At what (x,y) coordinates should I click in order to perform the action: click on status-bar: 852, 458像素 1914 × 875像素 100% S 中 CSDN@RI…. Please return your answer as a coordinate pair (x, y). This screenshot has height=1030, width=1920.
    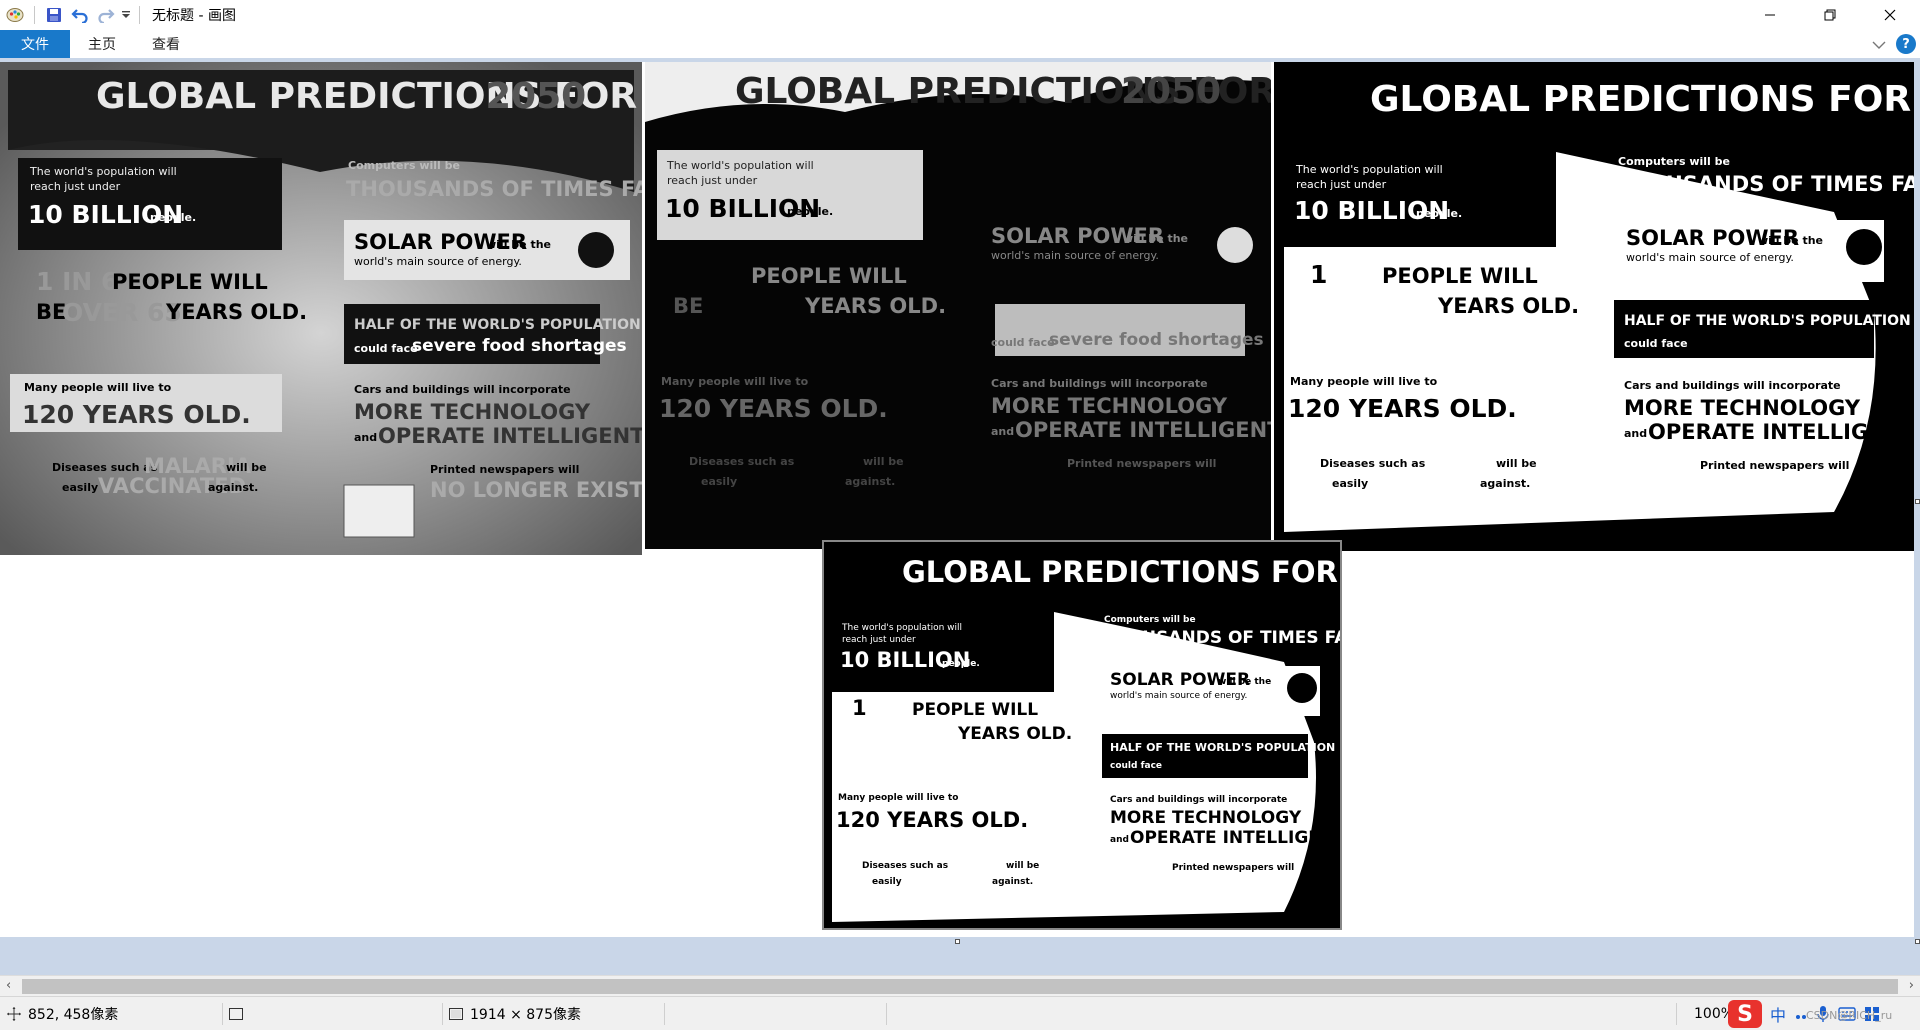
    Looking at the image, I should click on (960, 1013).